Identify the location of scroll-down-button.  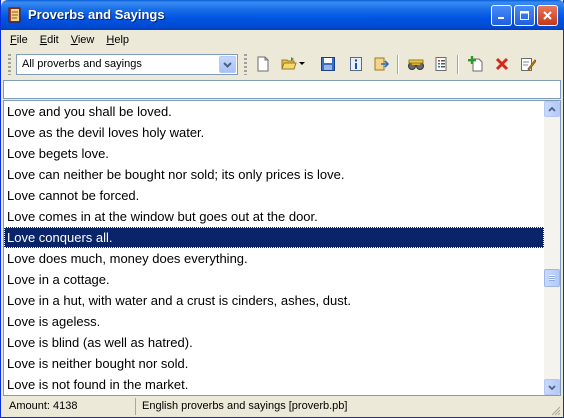
(552, 387).